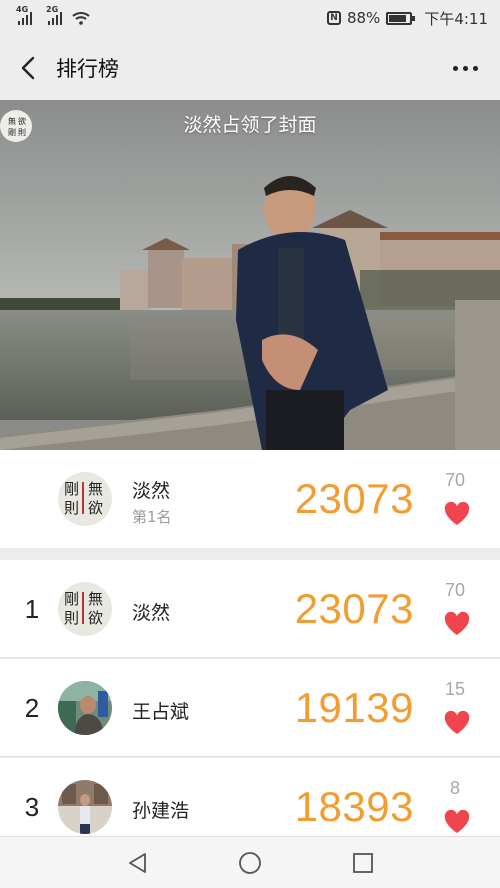 This screenshot has width=500, height=888. I want to click on my-like-count: 70, so click(455, 480).